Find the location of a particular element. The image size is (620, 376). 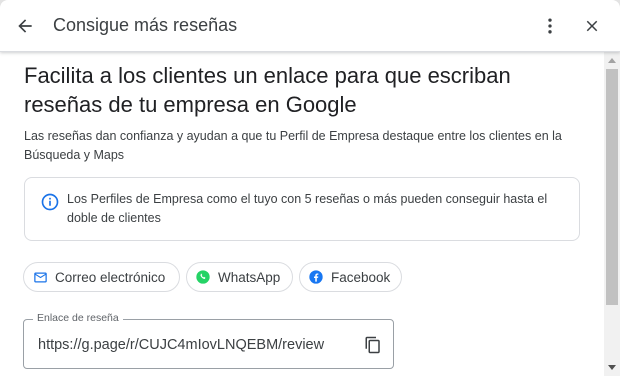

scrollbar-thumb is located at coordinates (612, 187).